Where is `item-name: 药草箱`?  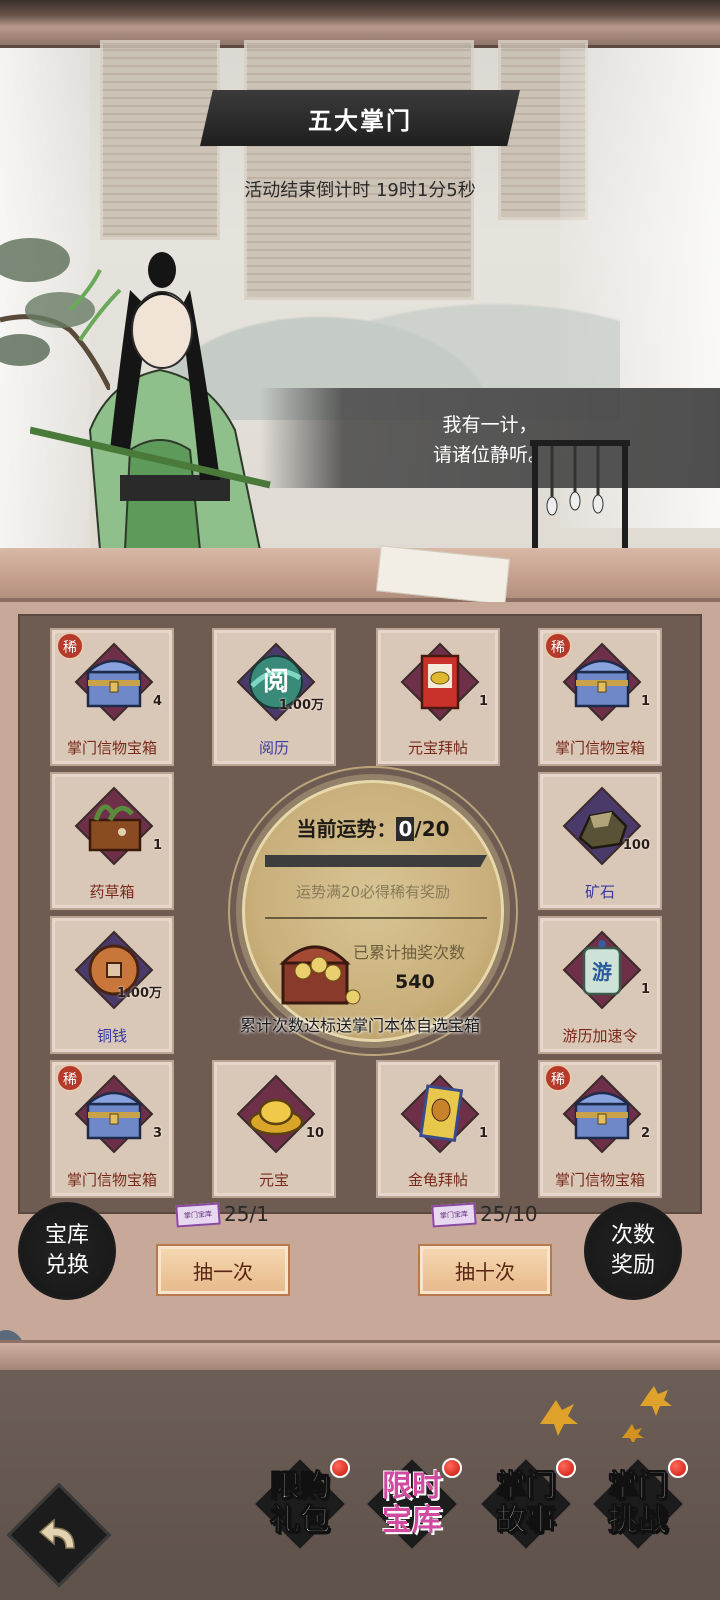
item-name: 药草箱 is located at coordinates (112, 892).